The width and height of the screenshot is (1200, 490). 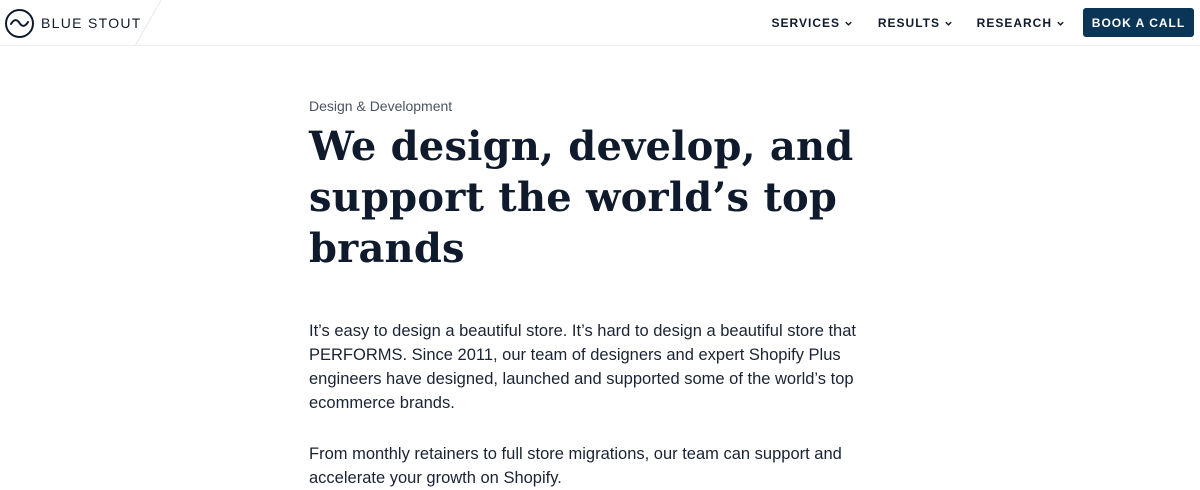 What do you see at coordinates (19, 23) in the screenshot?
I see `wave-logo-icon` at bounding box center [19, 23].